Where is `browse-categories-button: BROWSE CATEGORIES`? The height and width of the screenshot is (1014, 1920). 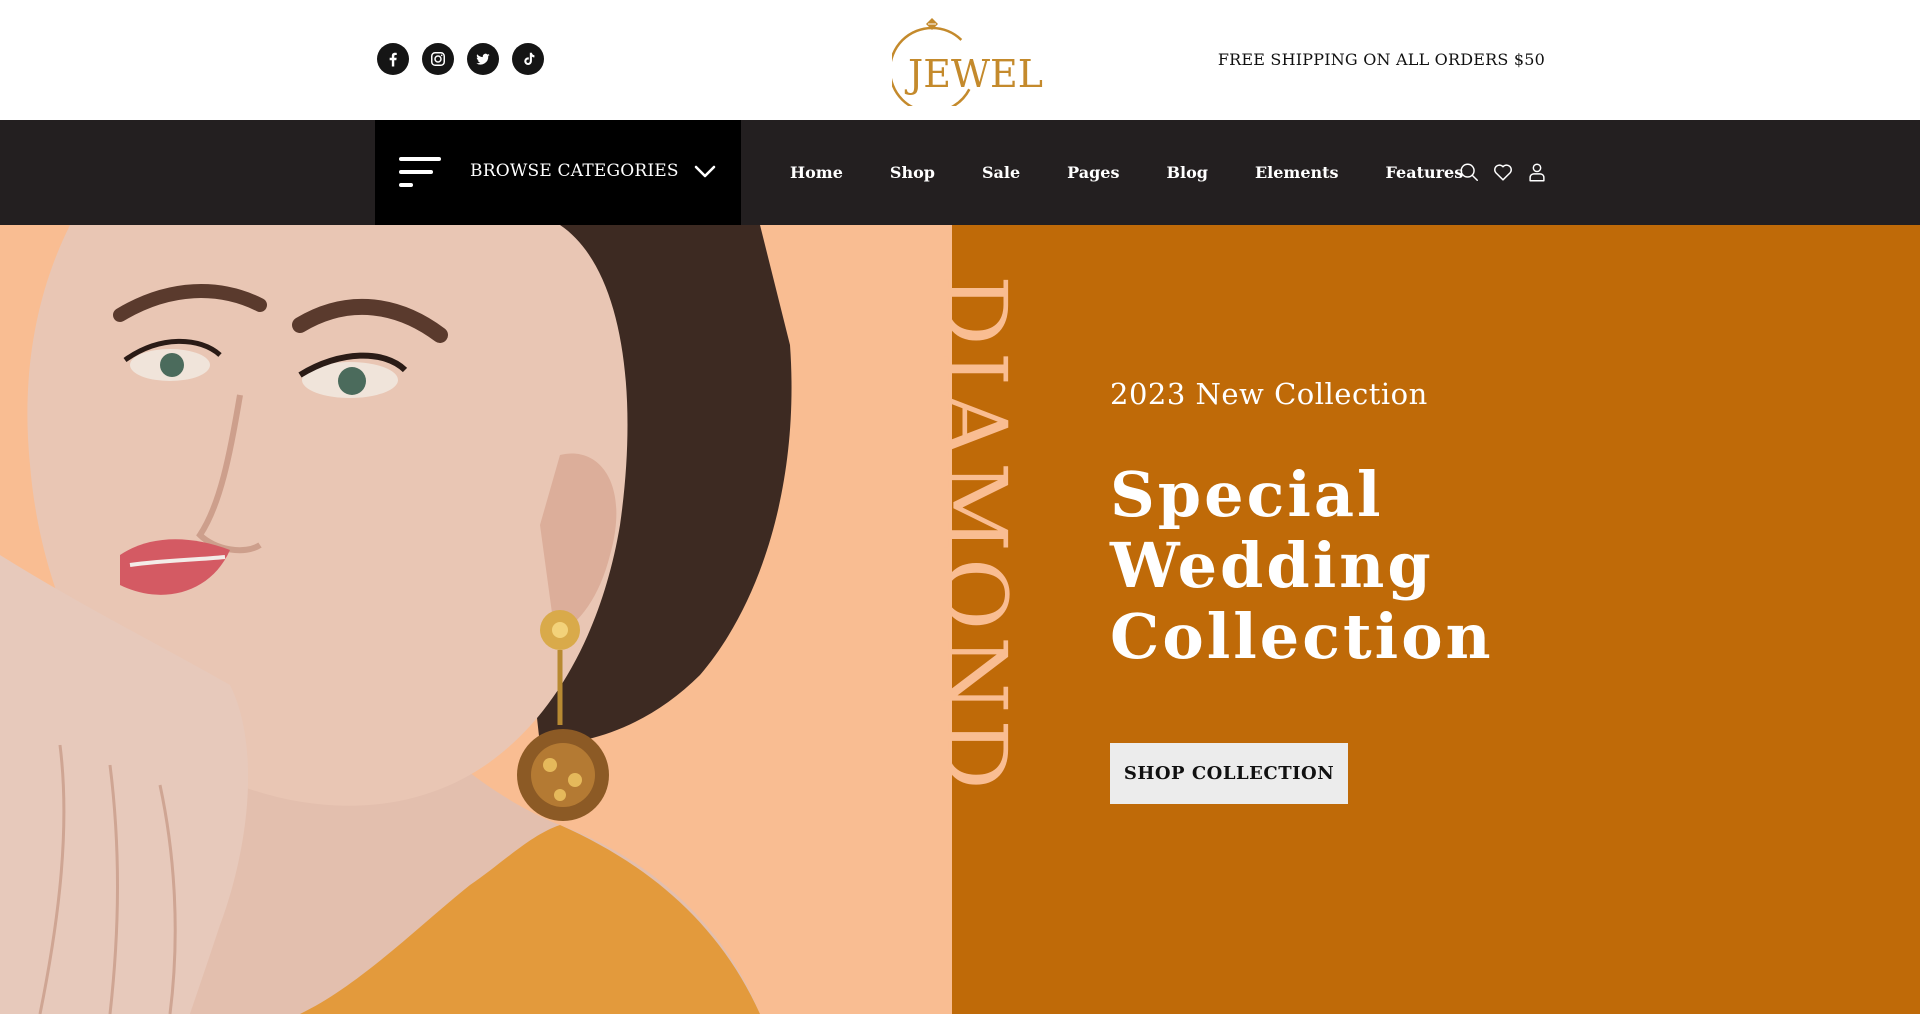
browse-categories-button: BROWSE CATEGORIES is located at coordinates (558, 172).